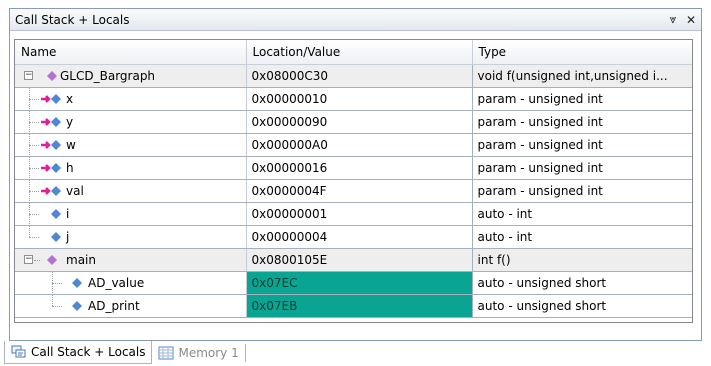  I want to click on column-header-type: Type, so click(582, 52).